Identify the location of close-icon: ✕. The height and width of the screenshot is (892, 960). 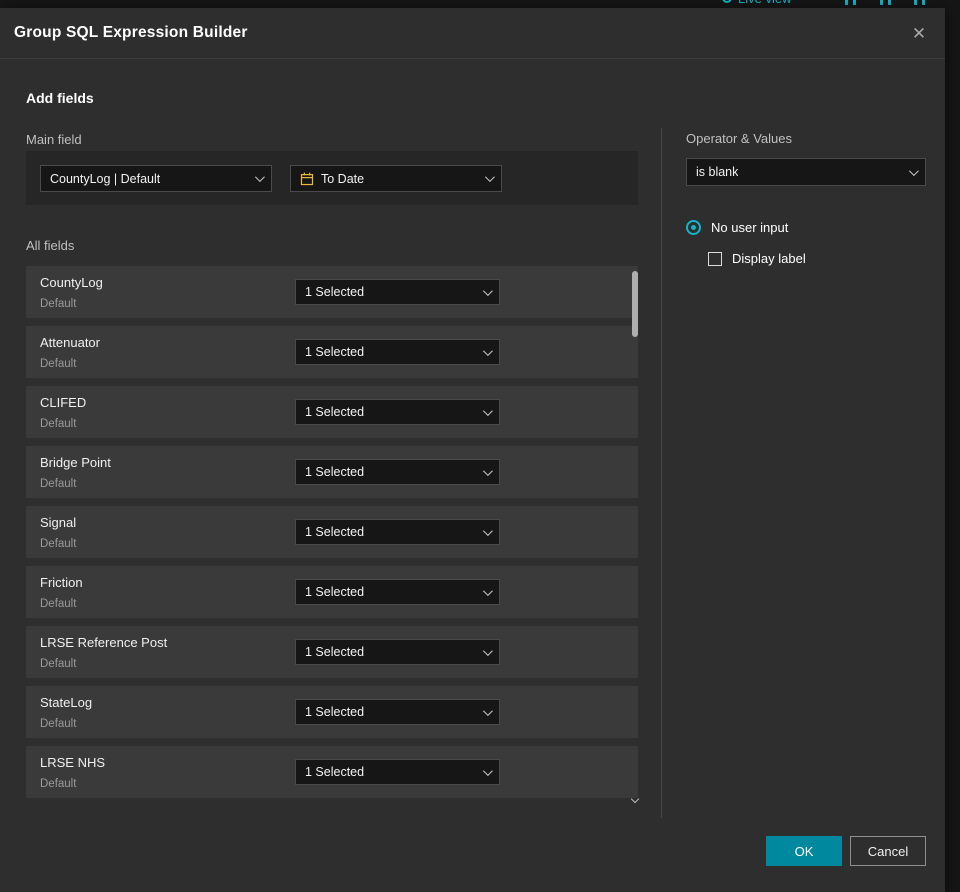
(919, 34).